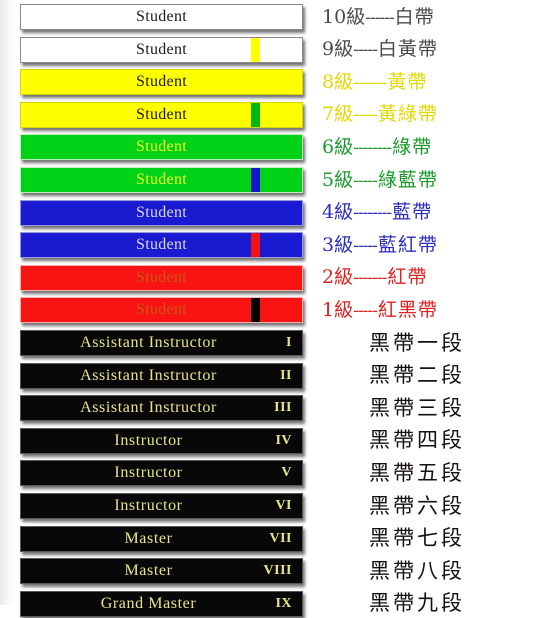  Describe the element at coordinates (280, 538) in the screenshot. I see `belt-dan-numeral: VII` at that location.